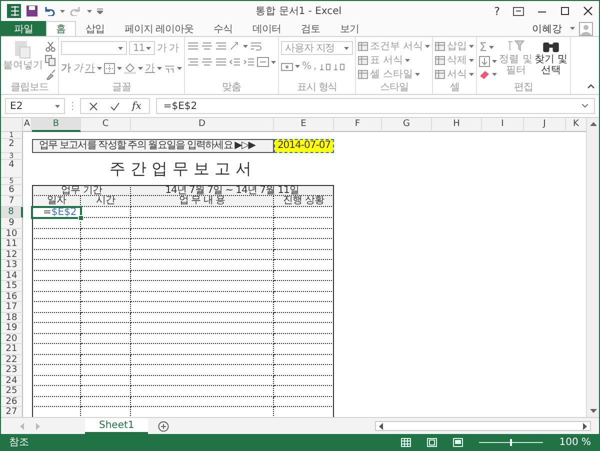  I want to click on previous-sheet-icon, so click(22, 426).